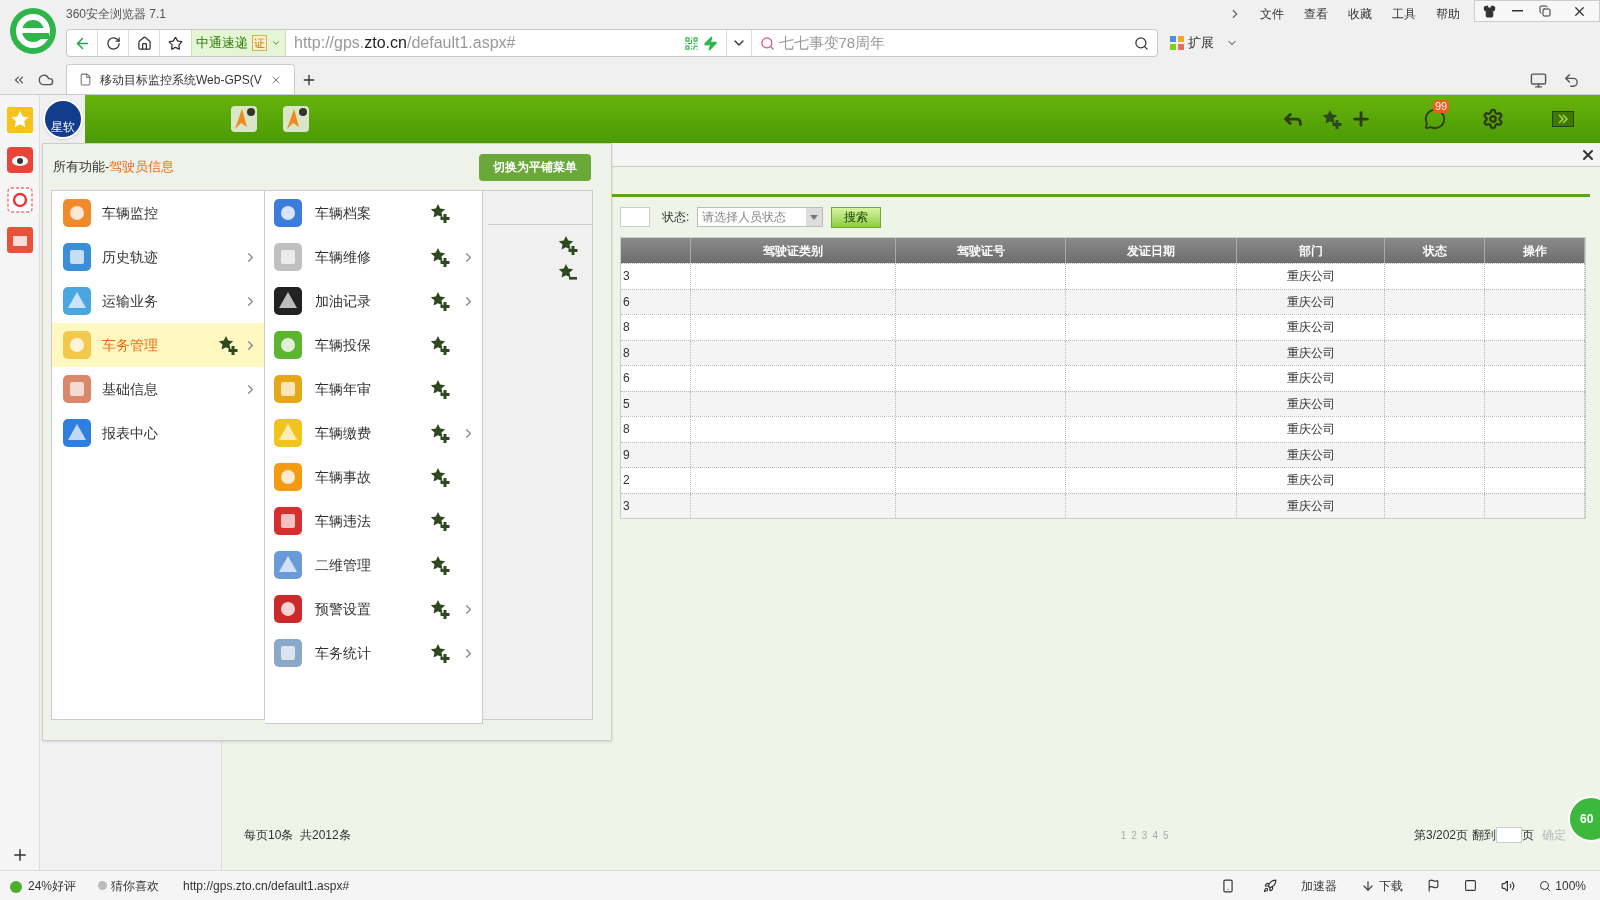  I want to click on search-button: 搜索, so click(856, 217).